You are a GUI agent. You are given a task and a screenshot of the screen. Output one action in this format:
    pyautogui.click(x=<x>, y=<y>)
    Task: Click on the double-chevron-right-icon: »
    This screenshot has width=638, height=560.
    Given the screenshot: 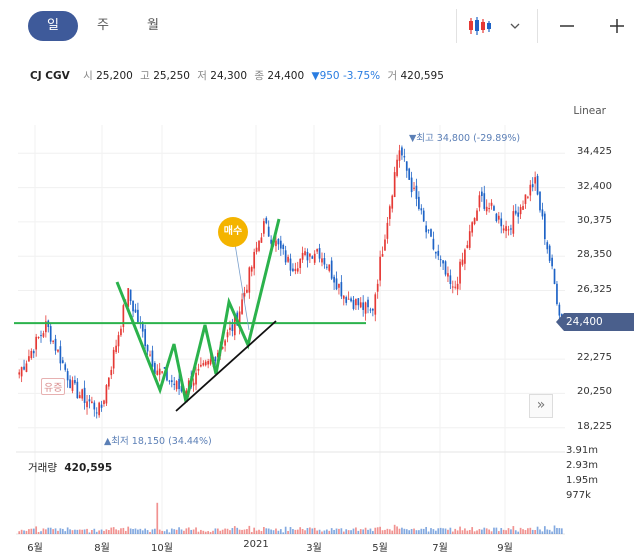 What is the action you would take?
    pyautogui.click(x=541, y=405)
    